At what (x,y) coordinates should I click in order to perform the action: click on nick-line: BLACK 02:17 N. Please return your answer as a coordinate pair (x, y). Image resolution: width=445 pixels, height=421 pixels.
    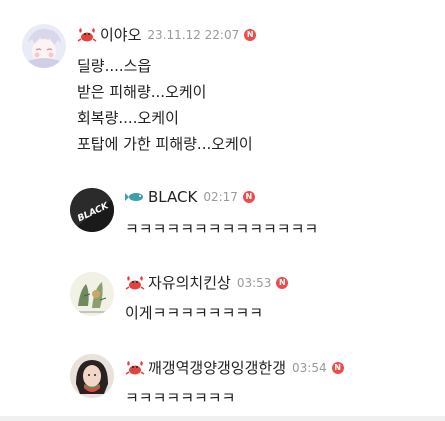
    Looking at the image, I should click on (190, 197).